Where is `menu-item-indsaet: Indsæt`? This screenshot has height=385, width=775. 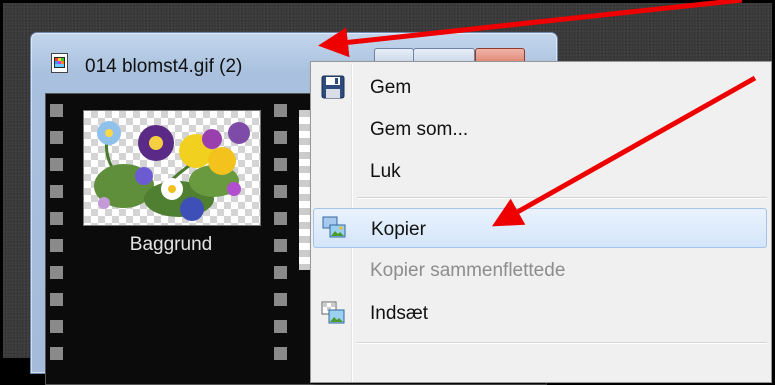 menu-item-indsaet: Indsæt is located at coordinates (540, 312).